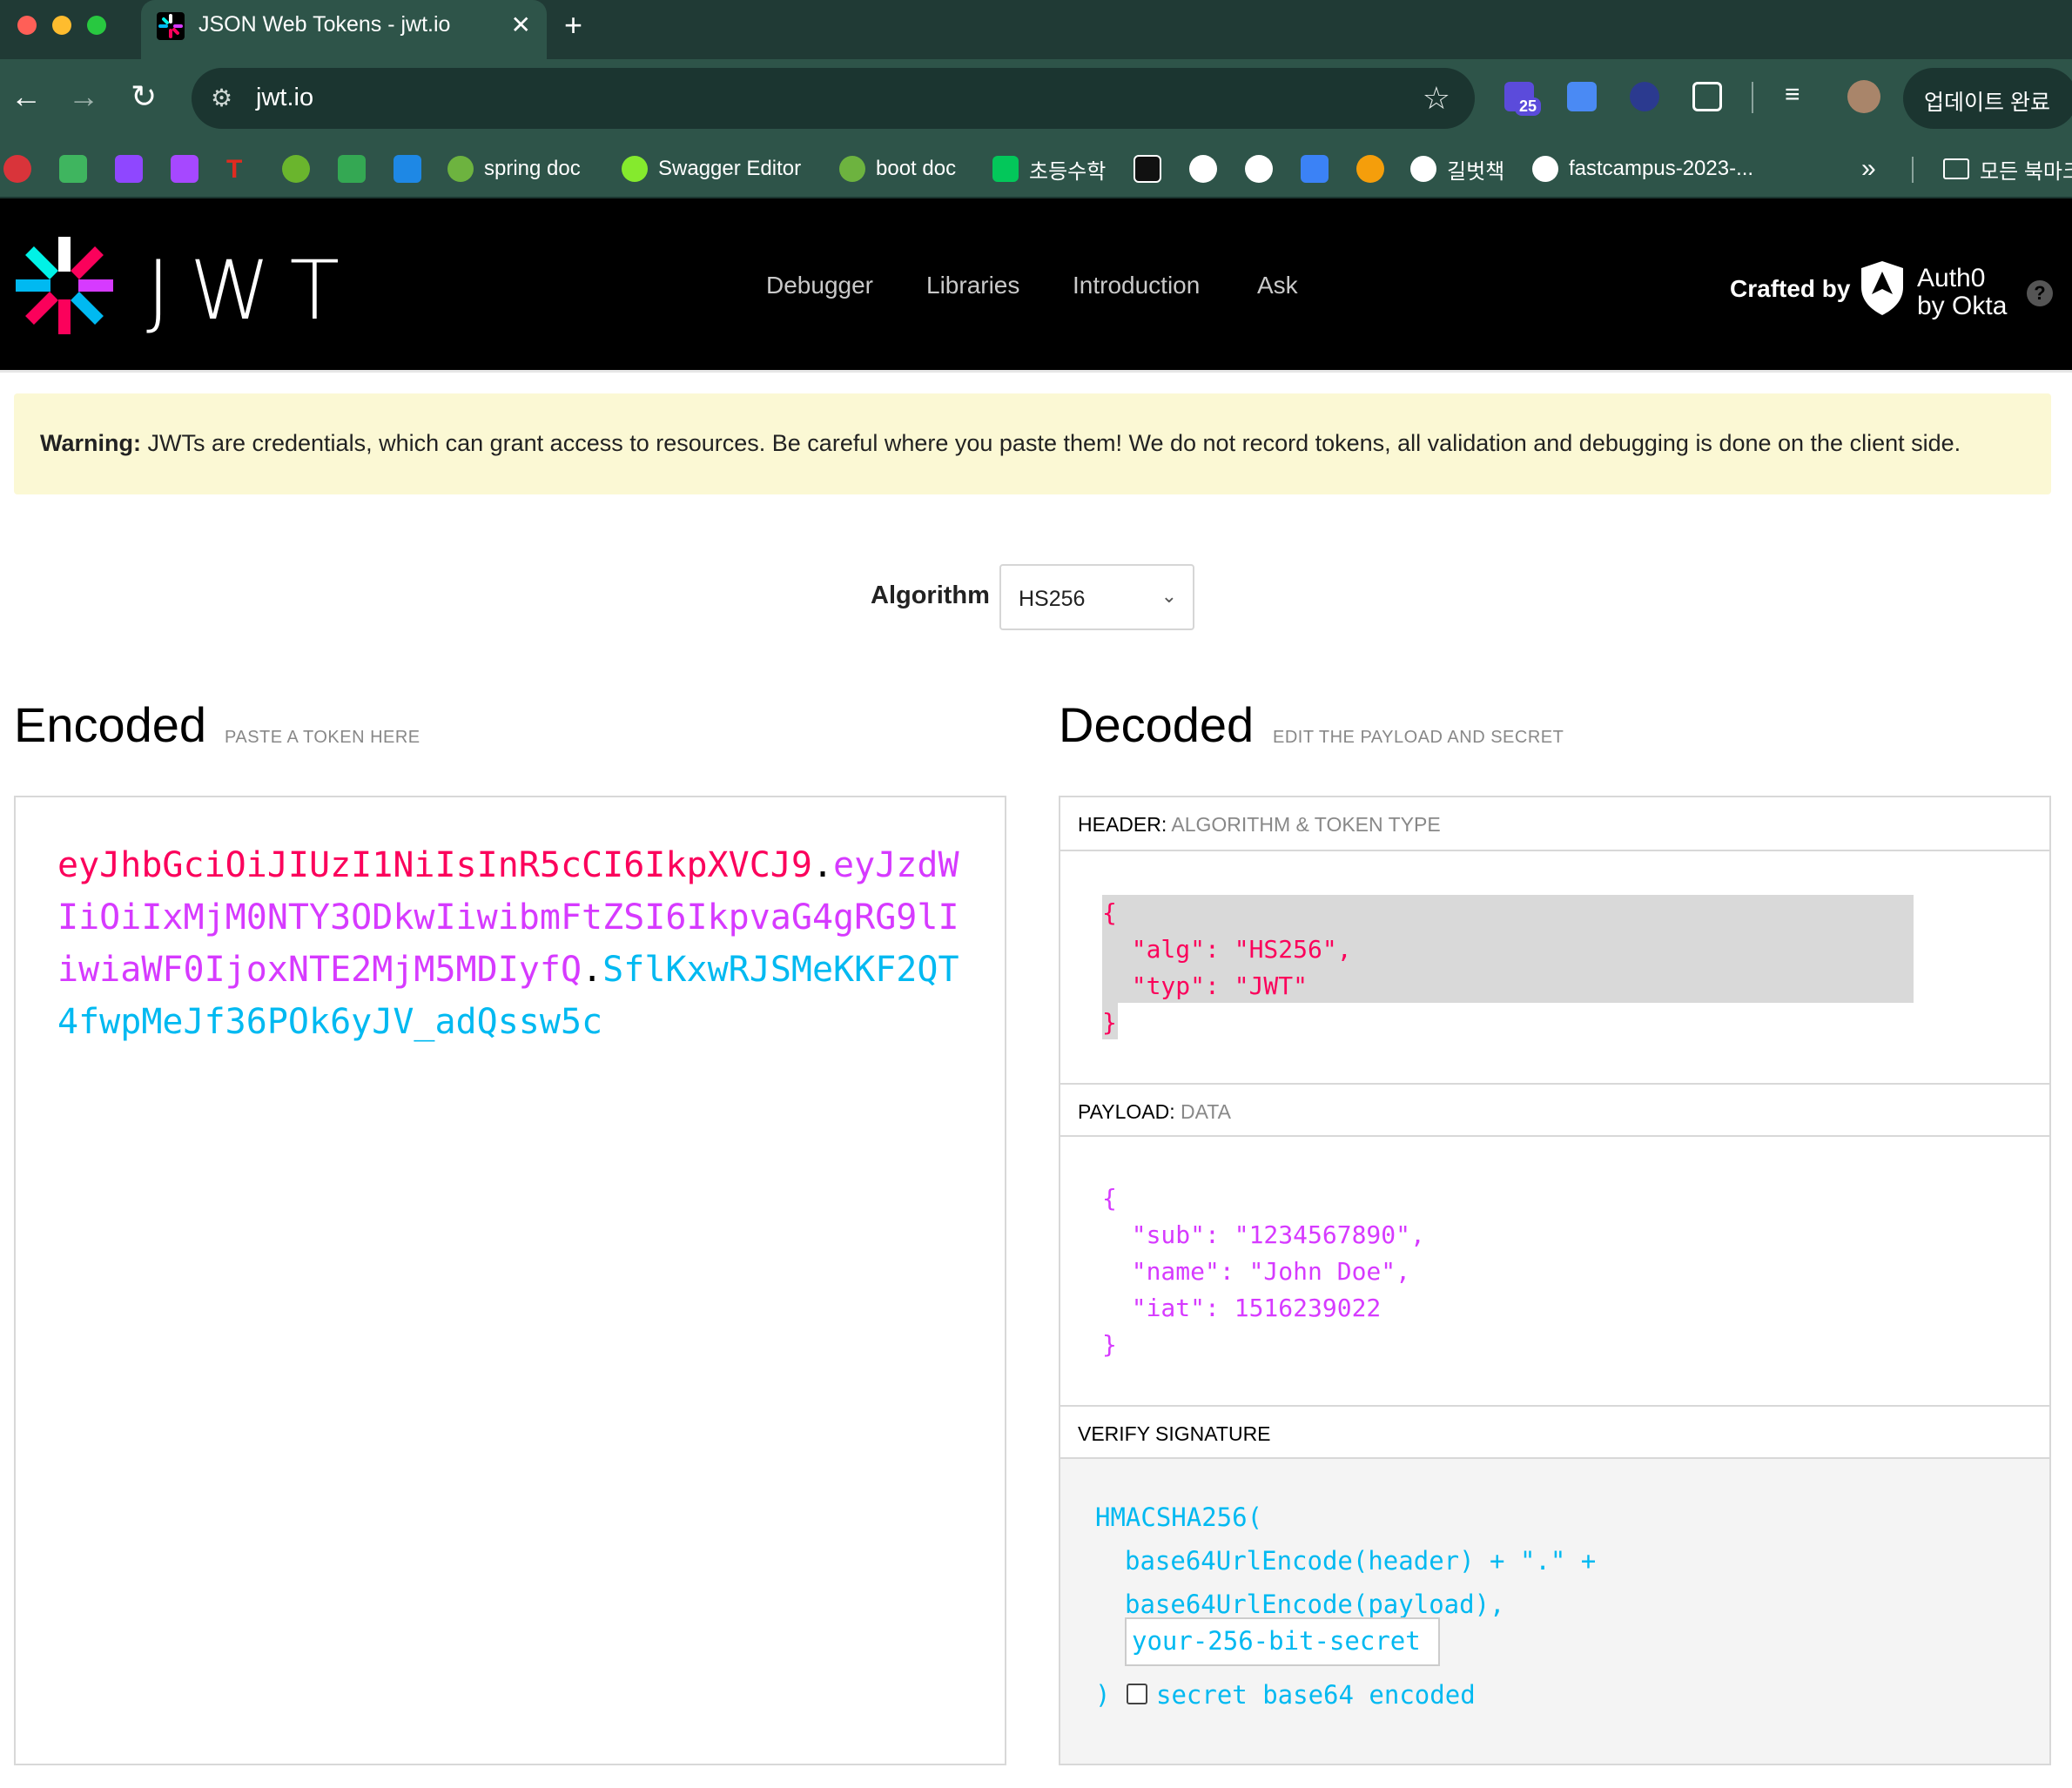 The height and width of the screenshot is (1788, 2072). Describe the element at coordinates (1068, 171) in the screenshot. I see `bookmark-label: 초등수학` at that location.